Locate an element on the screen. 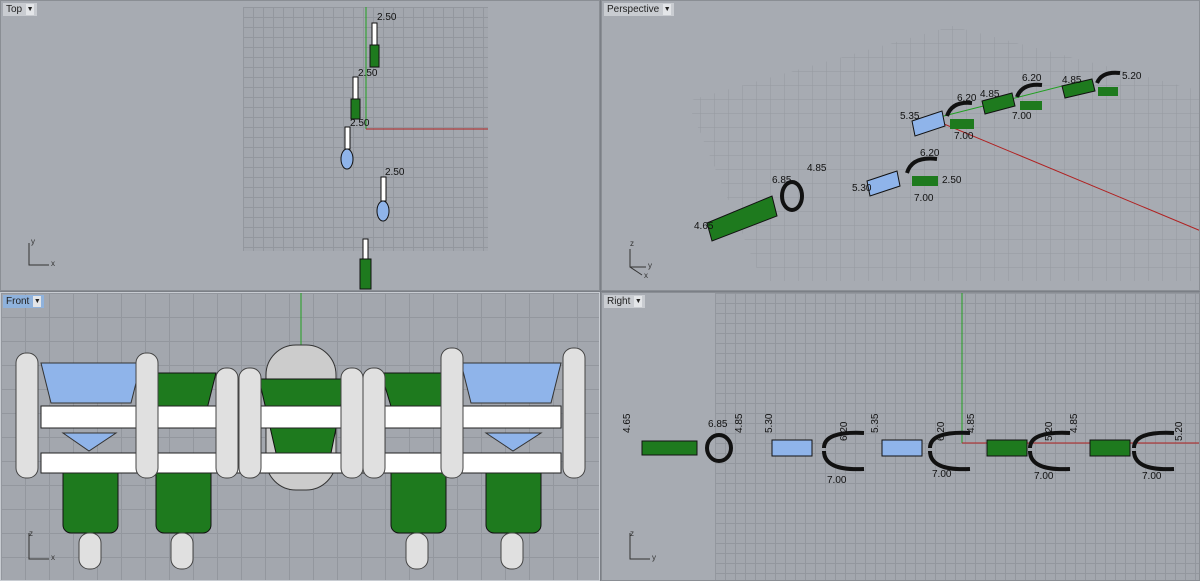  viewport-title: Top is located at coordinates (14, 9).